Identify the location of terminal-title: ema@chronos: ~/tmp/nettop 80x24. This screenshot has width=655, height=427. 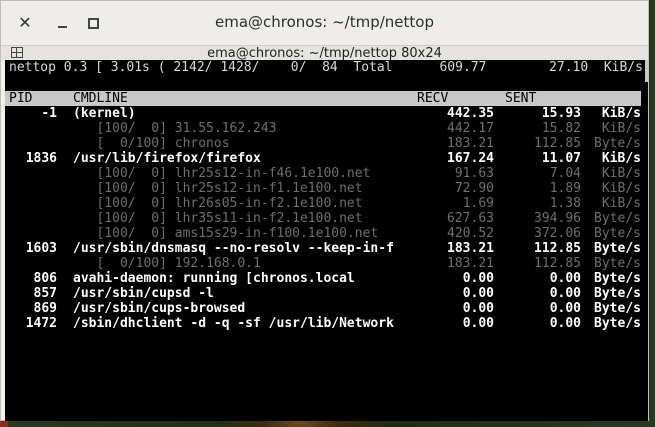
(324, 53).